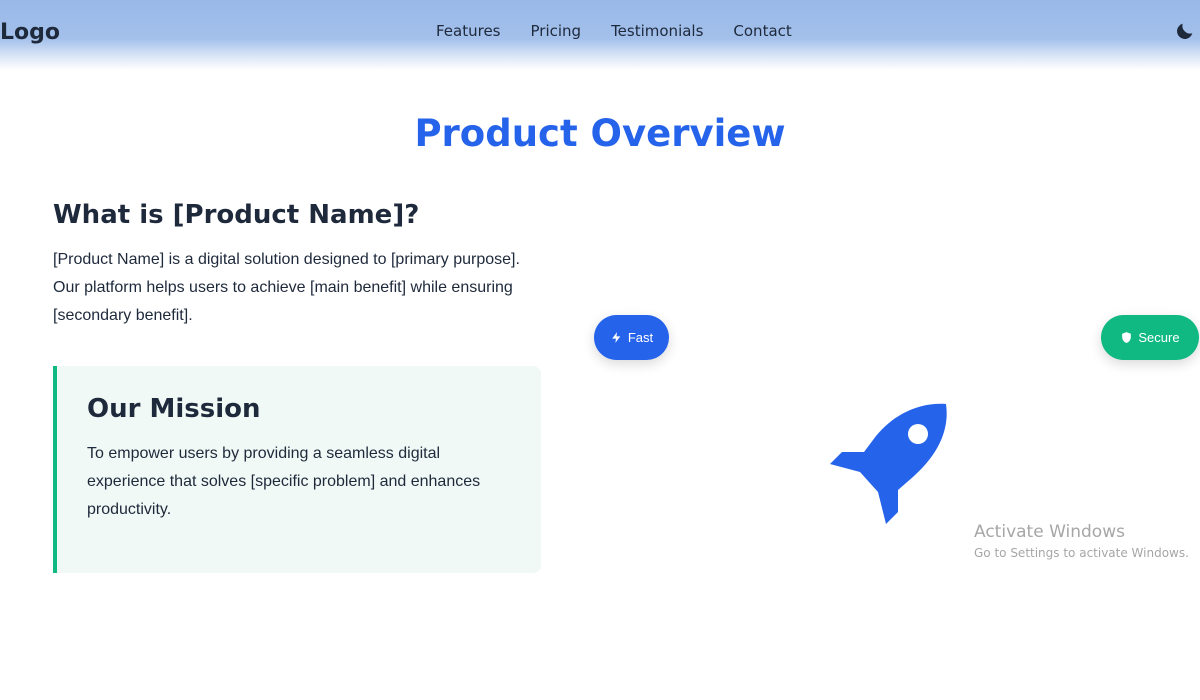 The image size is (1200, 700). I want to click on nav-link-pricing: Pricing, so click(556, 31).